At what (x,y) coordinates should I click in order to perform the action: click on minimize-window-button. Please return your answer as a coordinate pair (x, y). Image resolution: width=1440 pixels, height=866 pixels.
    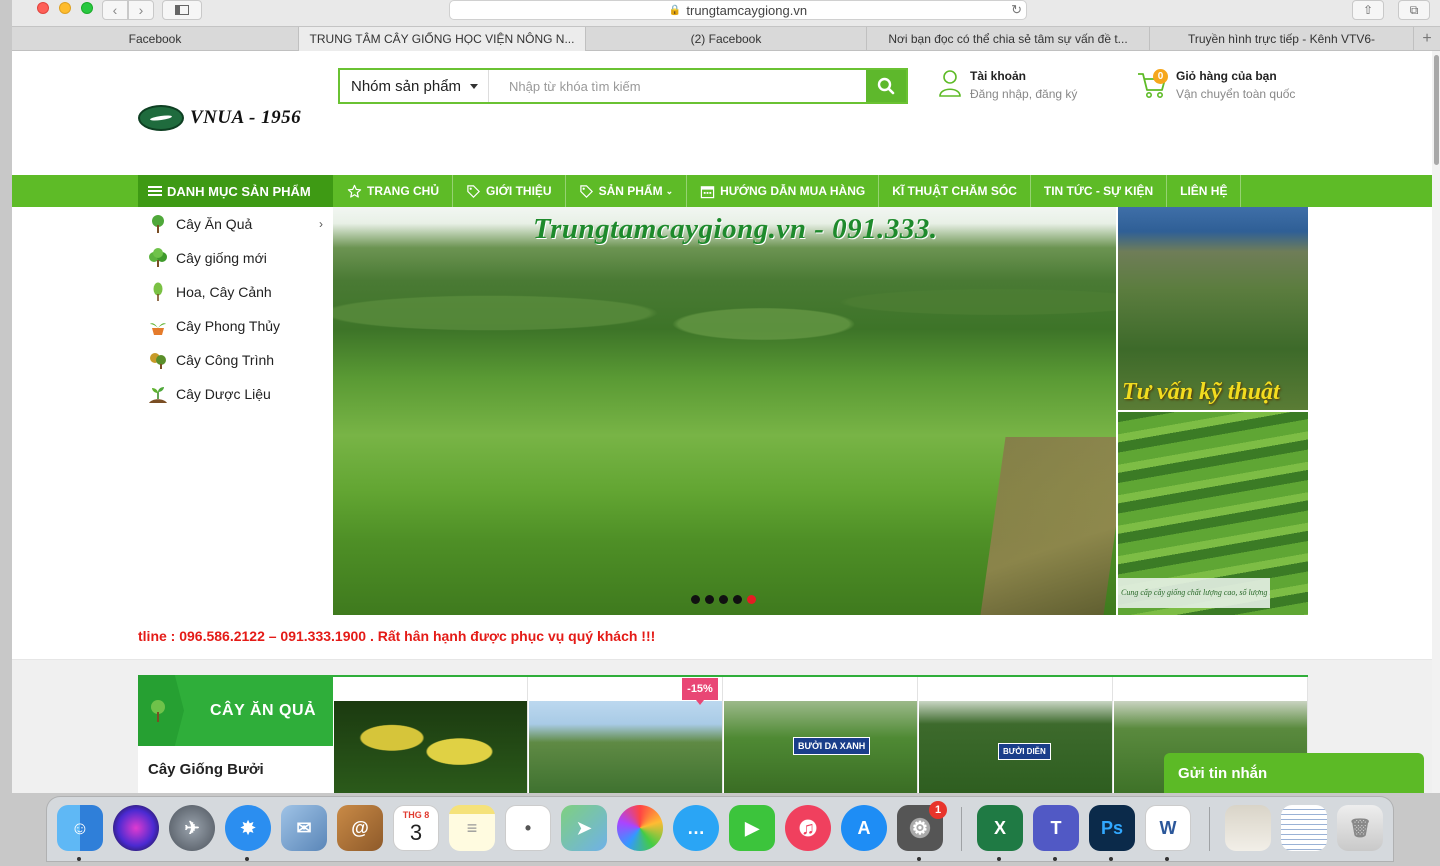
    Looking at the image, I should click on (65, 8).